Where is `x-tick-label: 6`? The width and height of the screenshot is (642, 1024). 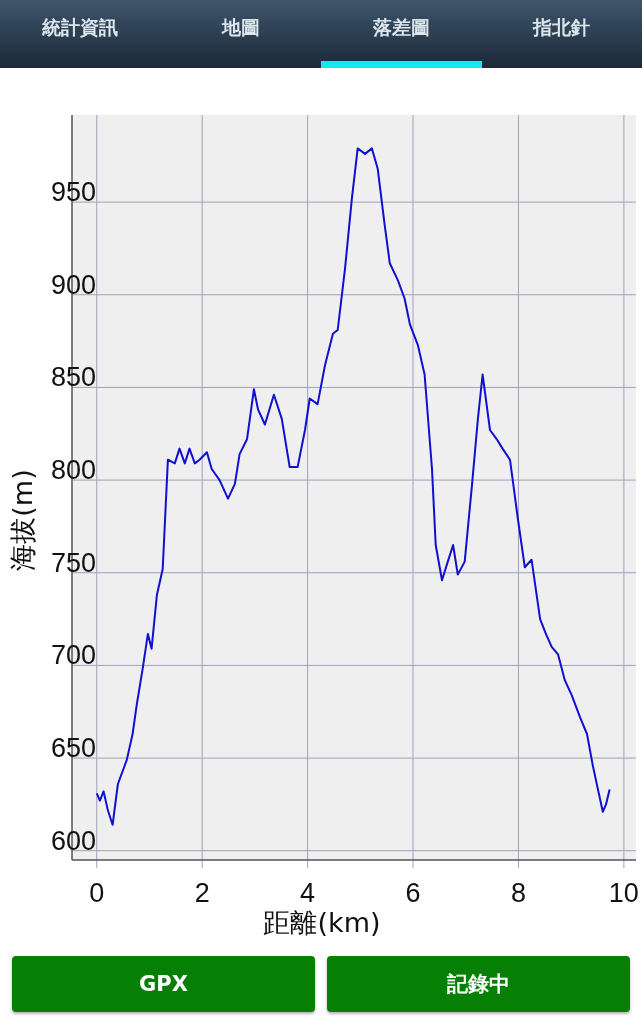
x-tick-label: 6 is located at coordinates (413, 893).